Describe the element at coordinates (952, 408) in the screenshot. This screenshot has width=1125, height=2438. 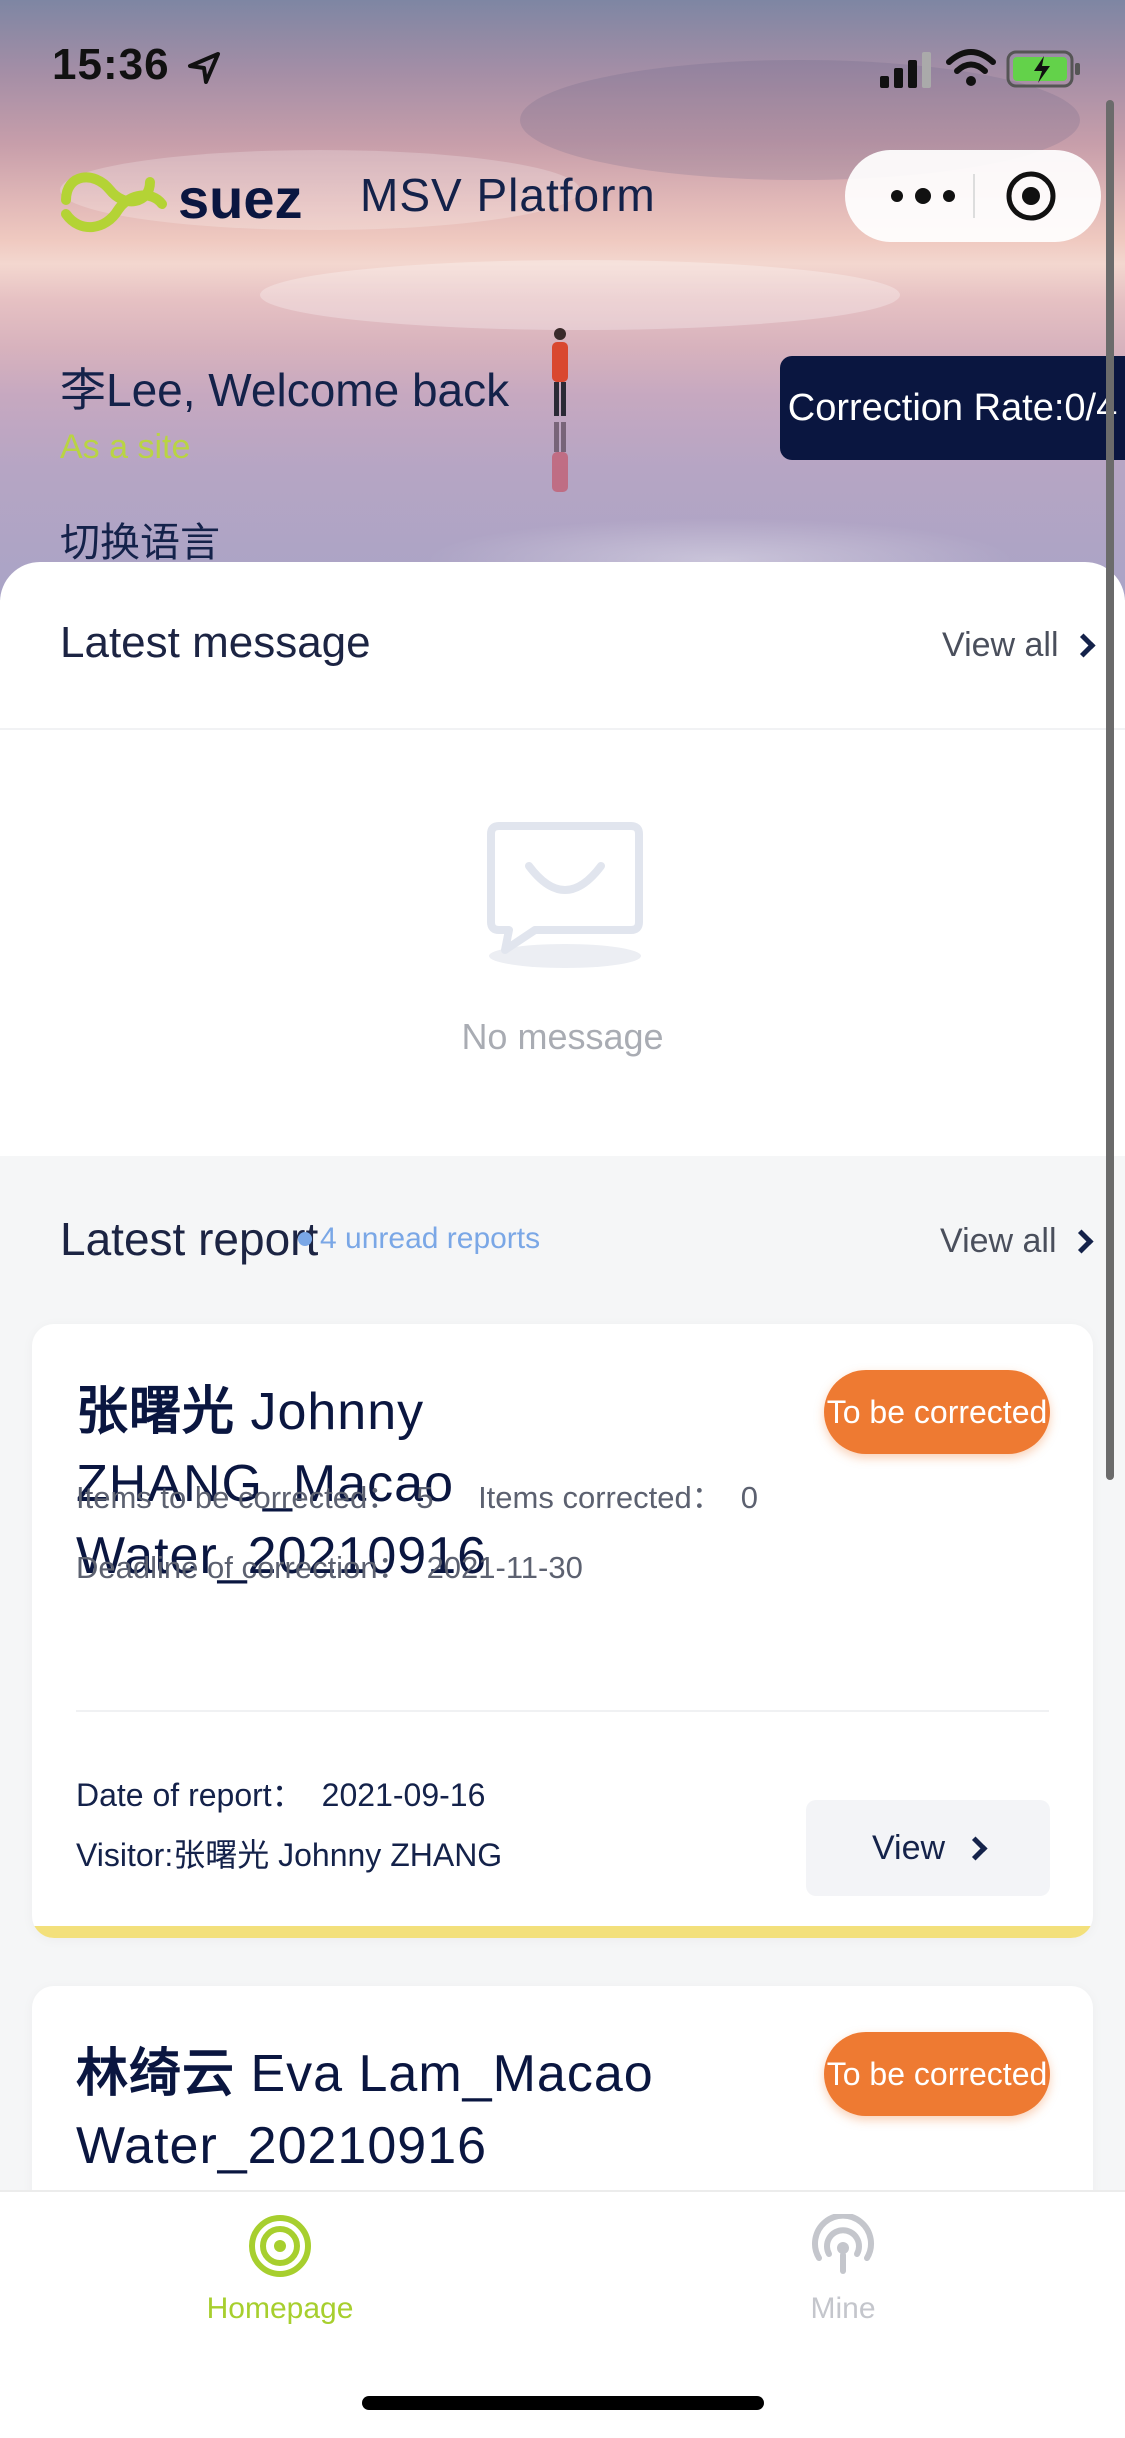
I see `correction-rate-badge: Correction Rate:0/4` at that location.